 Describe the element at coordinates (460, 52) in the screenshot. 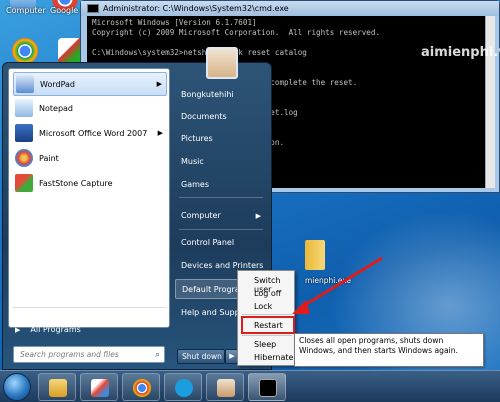

I see `cmd-watermark: aimienphi.vn` at that location.